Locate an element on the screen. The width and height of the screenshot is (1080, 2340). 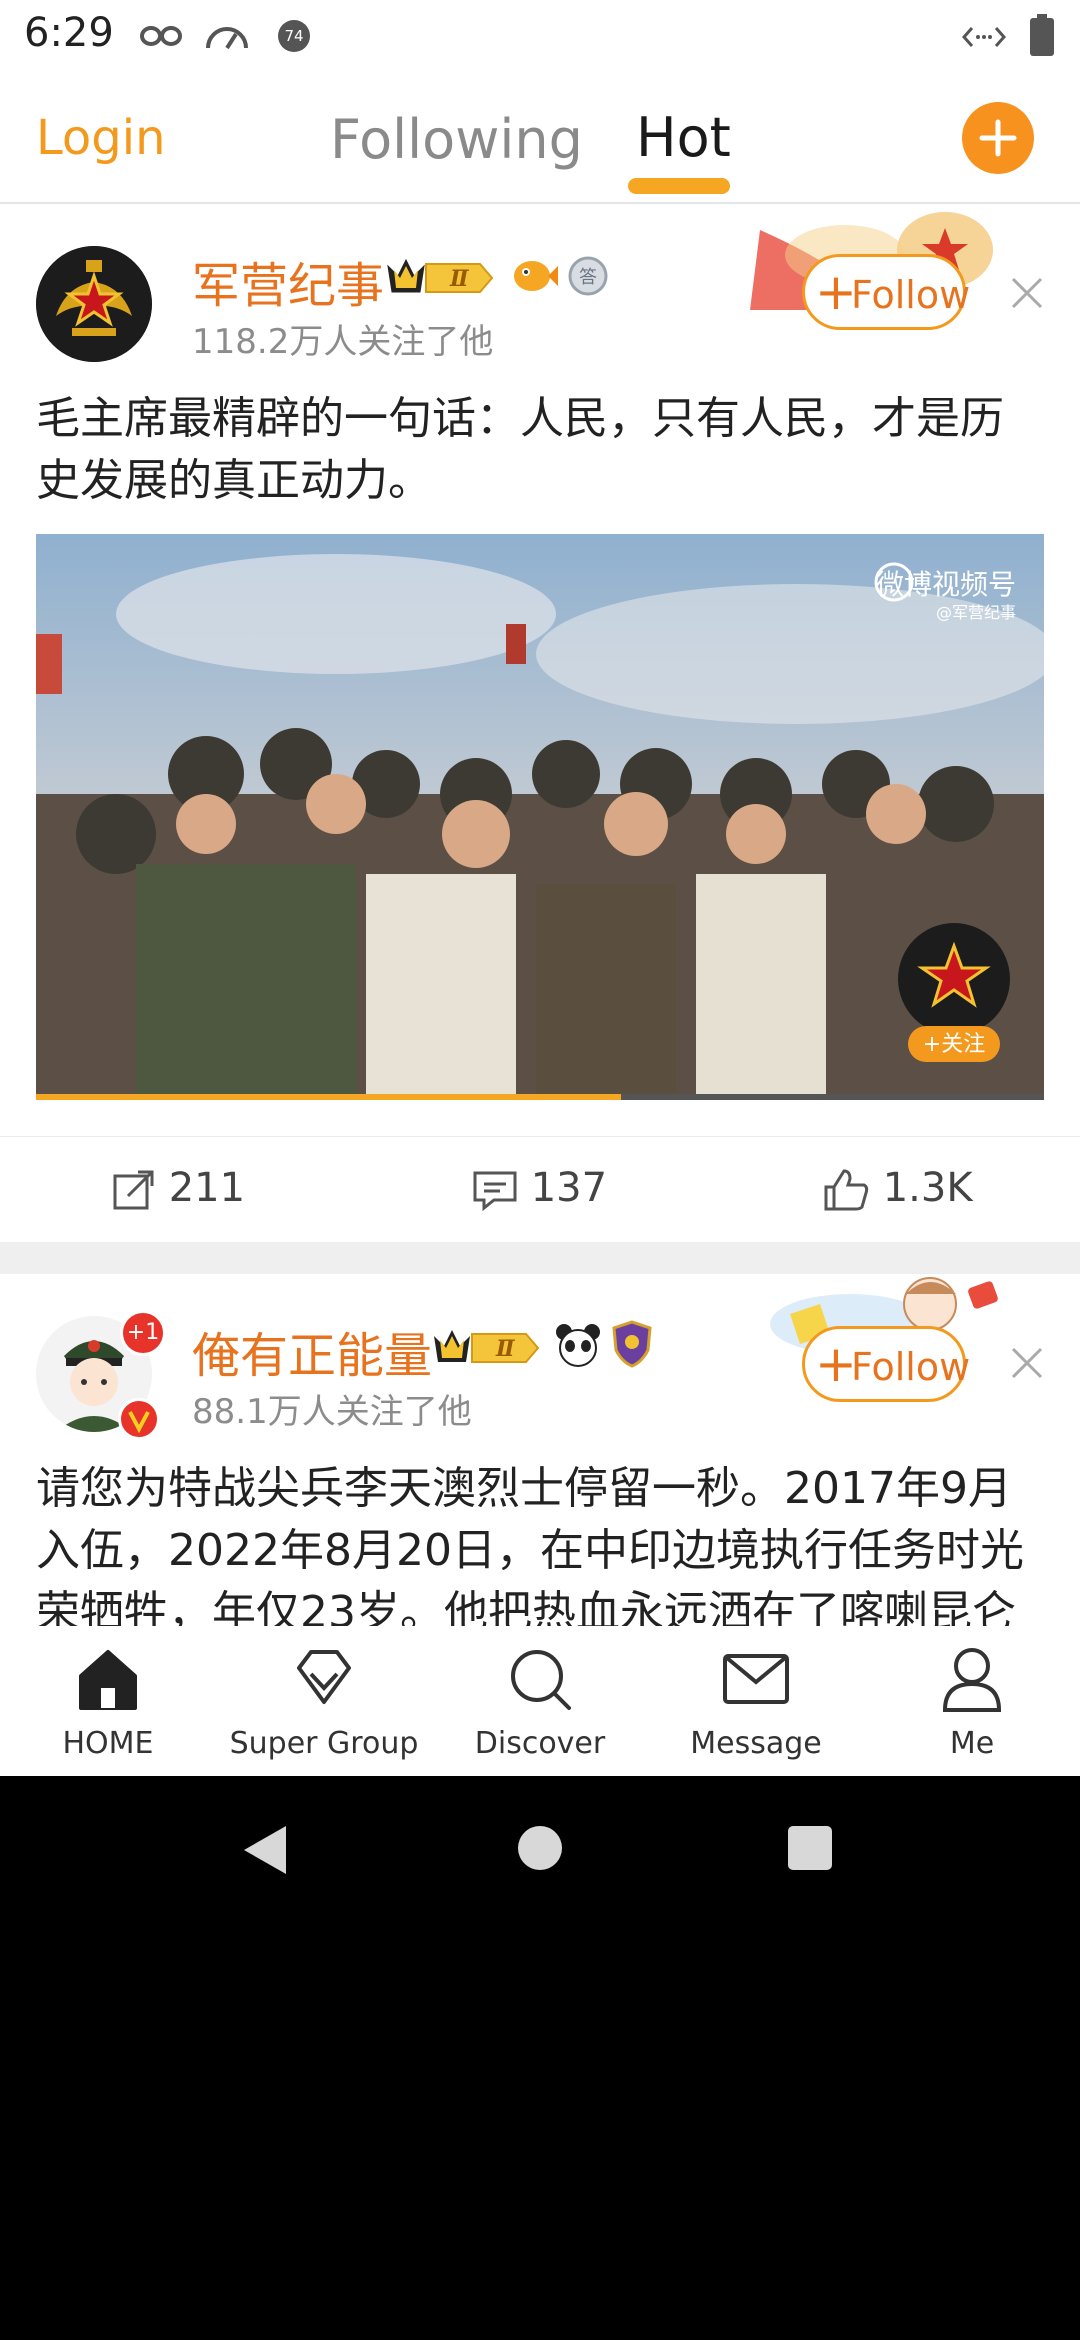
panda-icon is located at coordinates (578, 1345).